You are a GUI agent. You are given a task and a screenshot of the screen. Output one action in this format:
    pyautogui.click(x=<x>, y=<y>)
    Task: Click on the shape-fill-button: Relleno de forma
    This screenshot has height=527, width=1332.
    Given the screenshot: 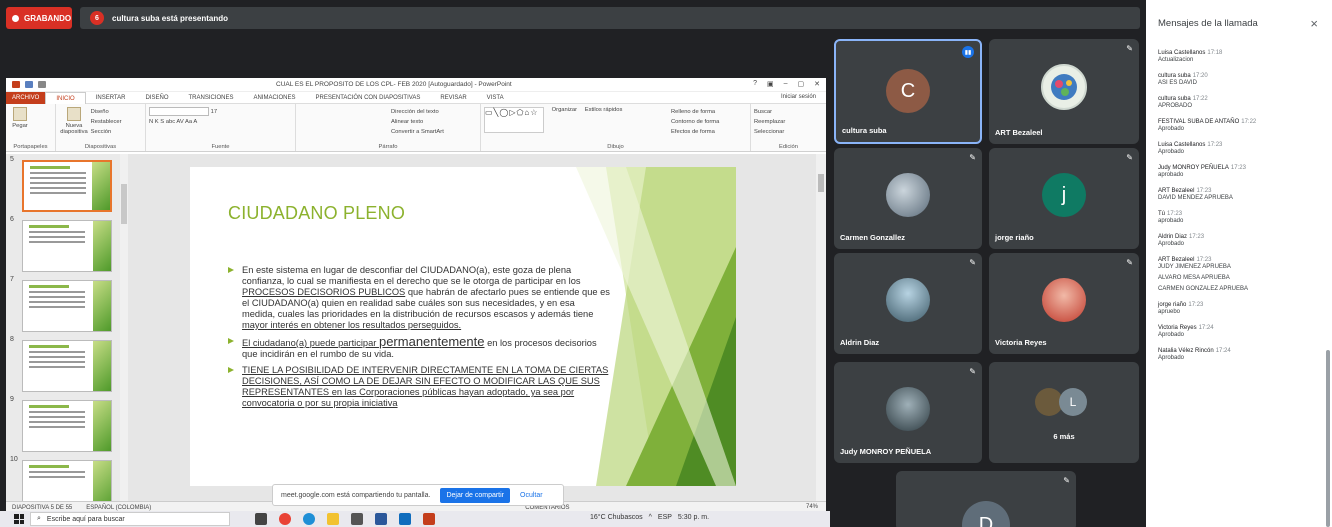 What is the action you would take?
    pyautogui.click(x=695, y=112)
    